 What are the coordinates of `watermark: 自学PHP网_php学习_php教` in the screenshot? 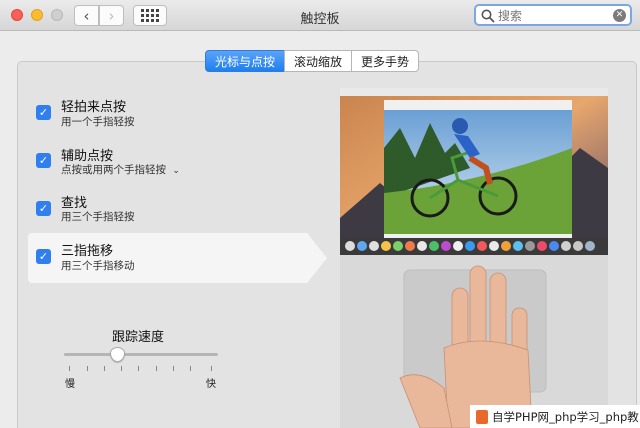 It's located at (555, 416).